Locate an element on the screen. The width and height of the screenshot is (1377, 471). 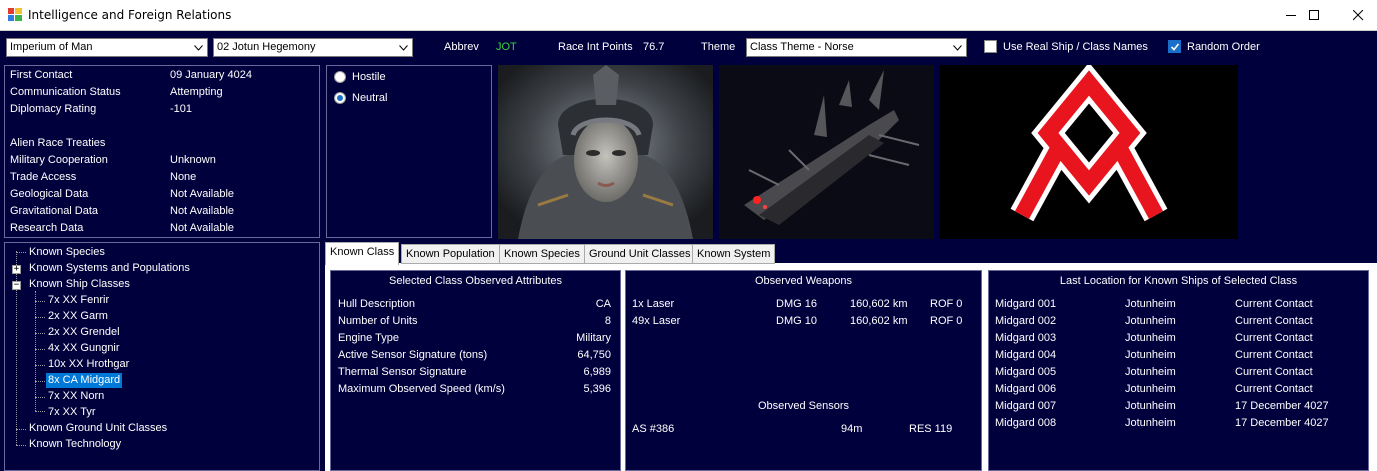
tree-item-ground-unit-classes: Known Ground Unit Classes is located at coordinates (98, 428).